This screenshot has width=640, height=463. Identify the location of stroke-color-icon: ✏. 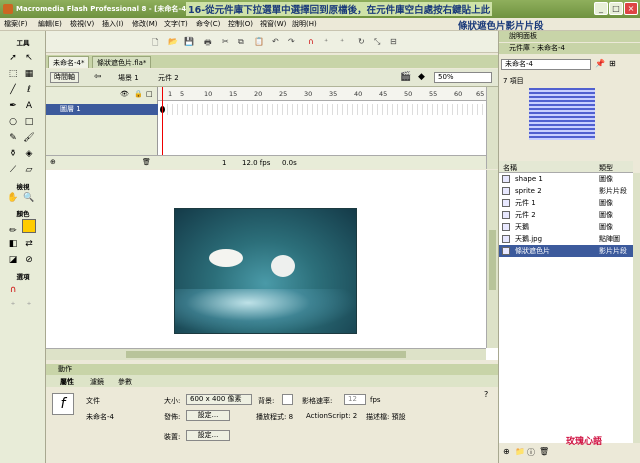
(13, 231).